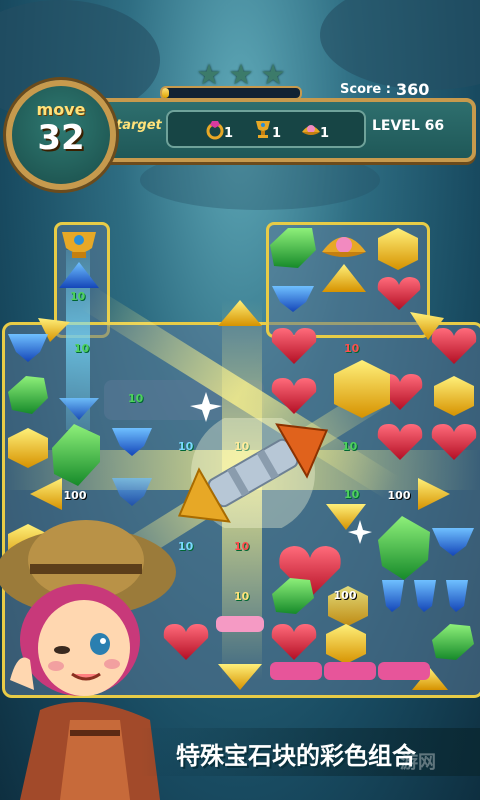  What do you see at coordinates (418, 762) in the screenshot?
I see `watermark: 游网` at bounding box center [418, 762].